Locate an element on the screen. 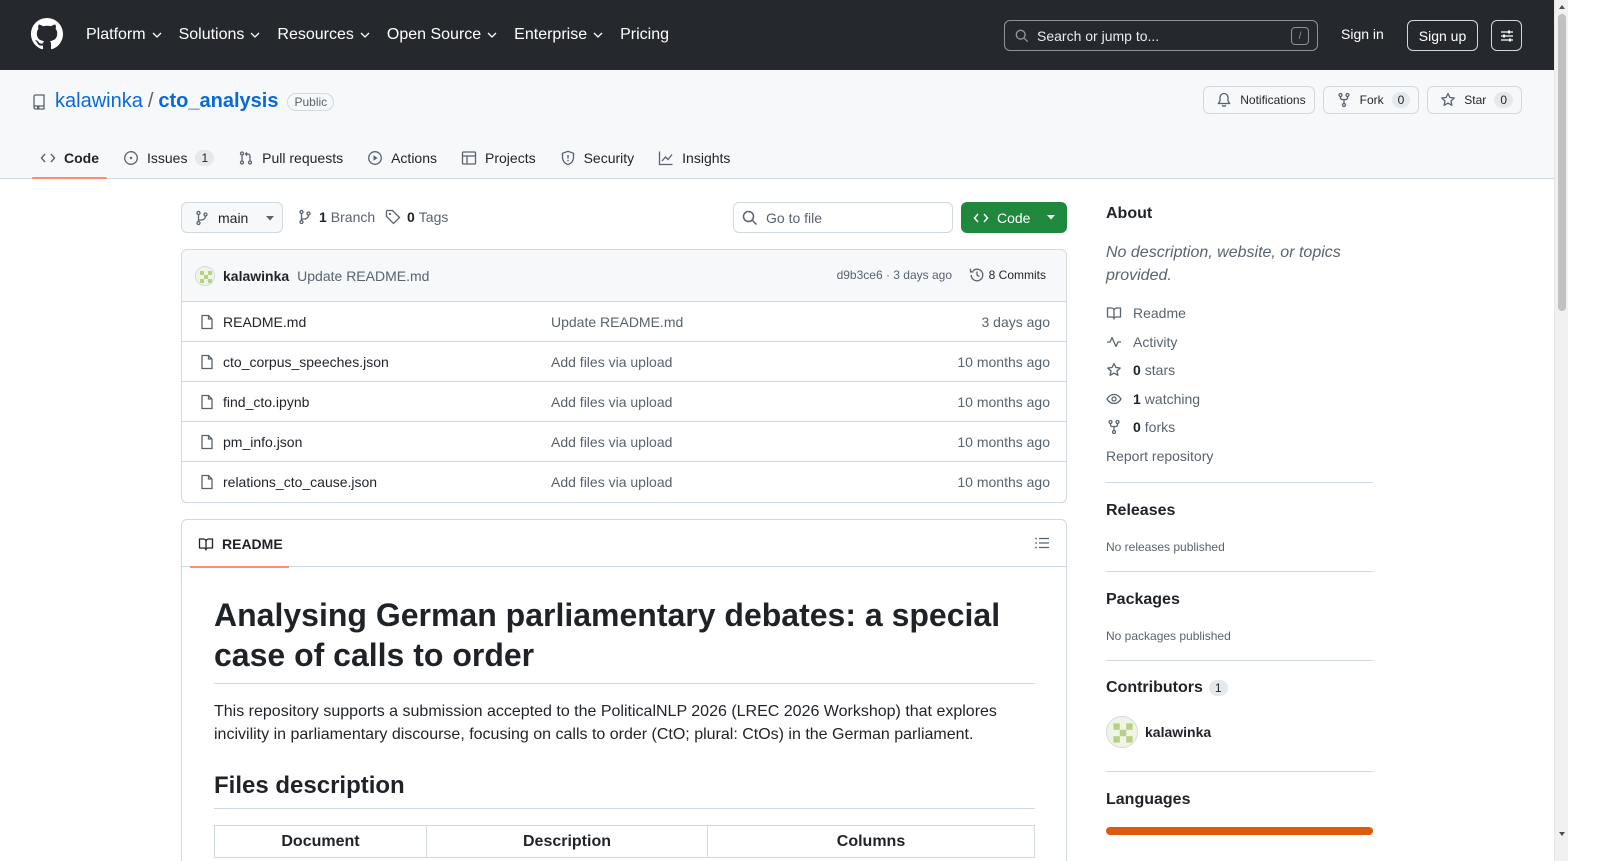 Image resolution: width=1600 pixels, height=861 pixels. bell-icon is located at coordinates (1224, 99).